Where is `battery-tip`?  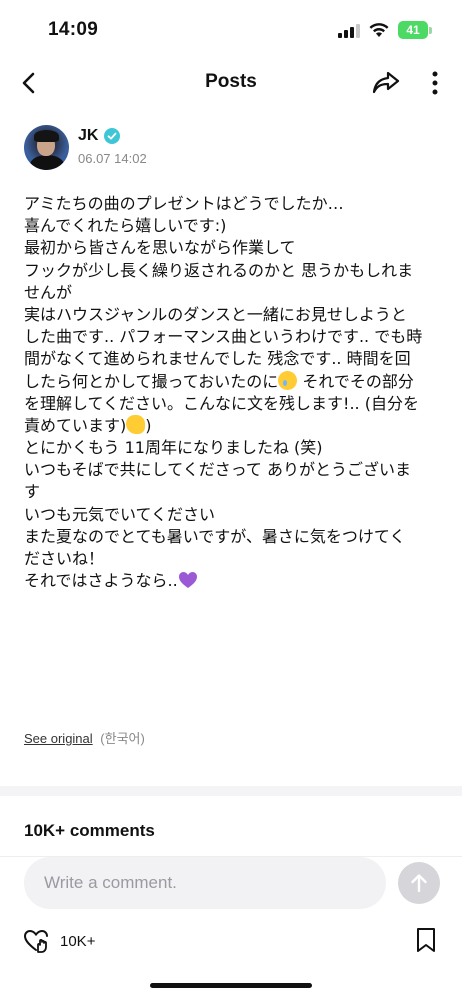
battery-tip is located at coordinates (430, 30).